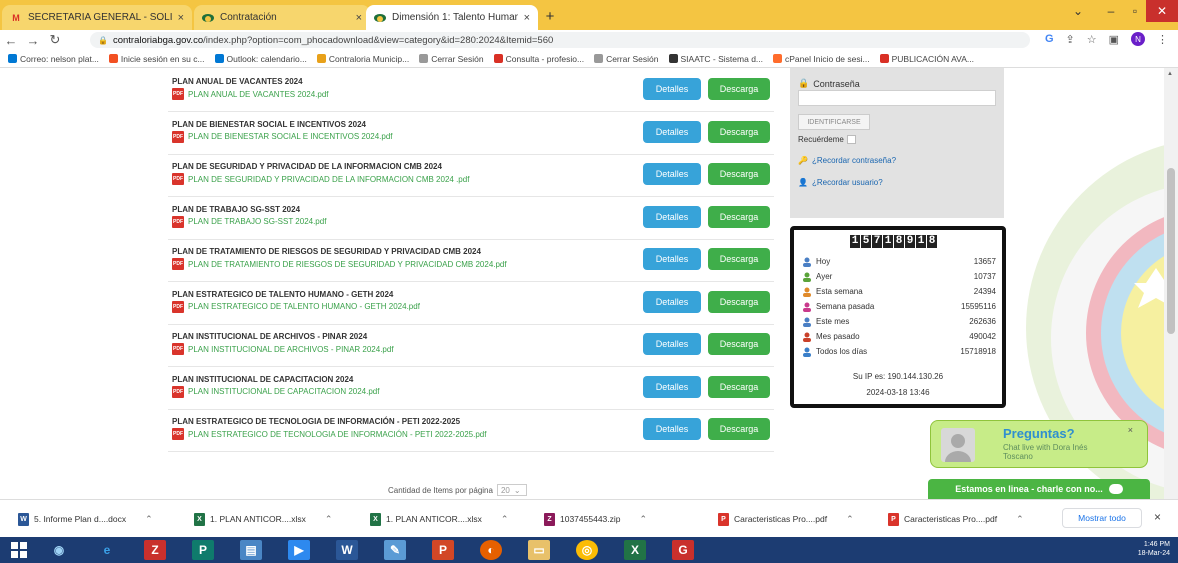 The height and width of the screenshot is (563, 1178). What do you see at coordinates (251, 550) in the screenshot?
I see `notes-icon: ▤` at bounding box center [251, 550].